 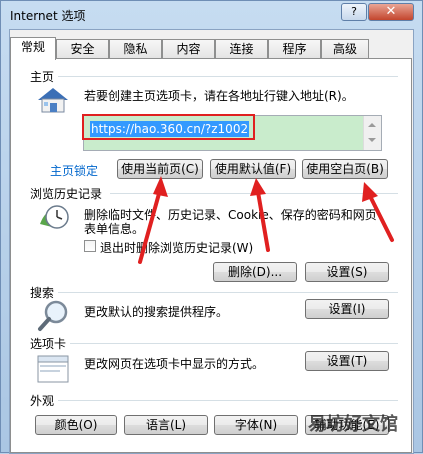 I want to click on arrowhead-use-blank, so click(x=370, y=192).